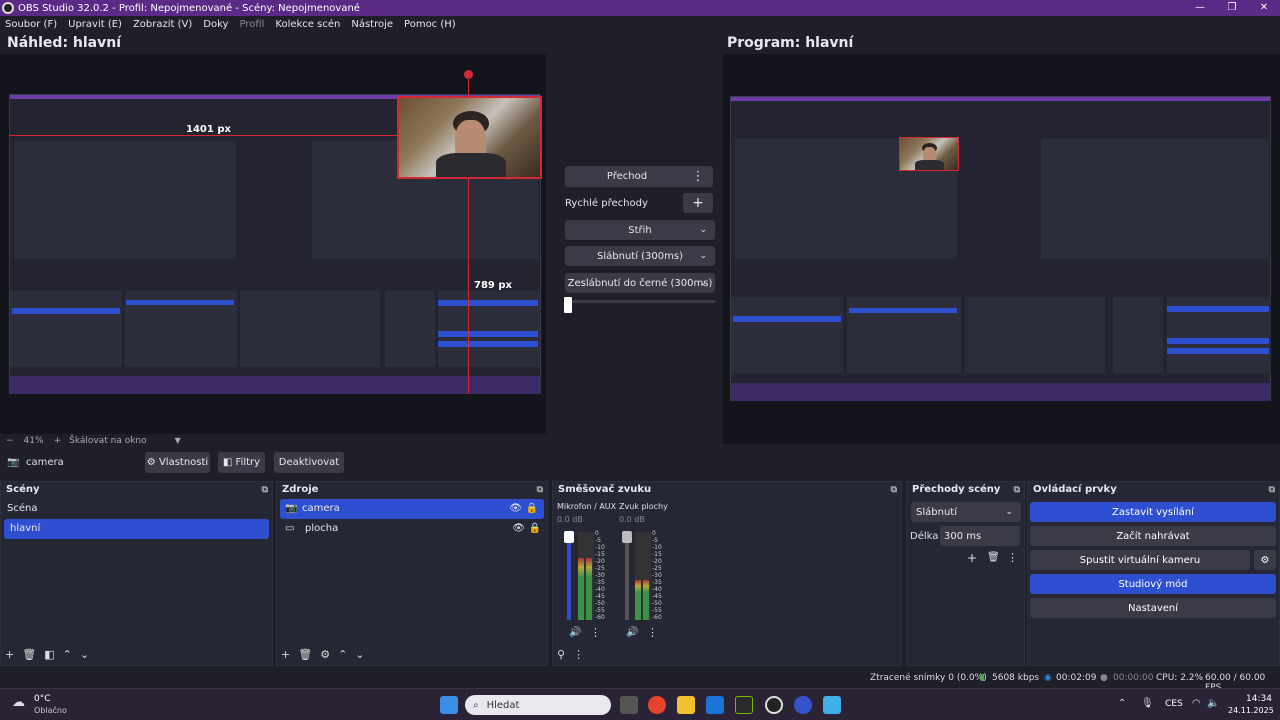 Image resolution: width=1280 pixels, height=720 pixels. Describe the element at coordinates (251, 24) in the screenshot. I see `menu-profile: Profil` at that location.